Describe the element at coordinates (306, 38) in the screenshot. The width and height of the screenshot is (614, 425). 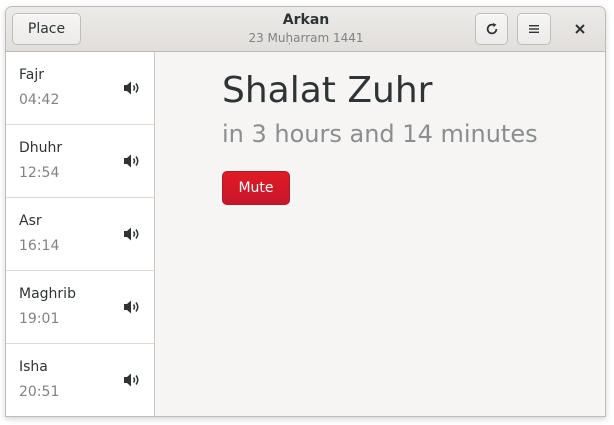
I see `hijri-date: 23 Muḥarram 1441` at that location.